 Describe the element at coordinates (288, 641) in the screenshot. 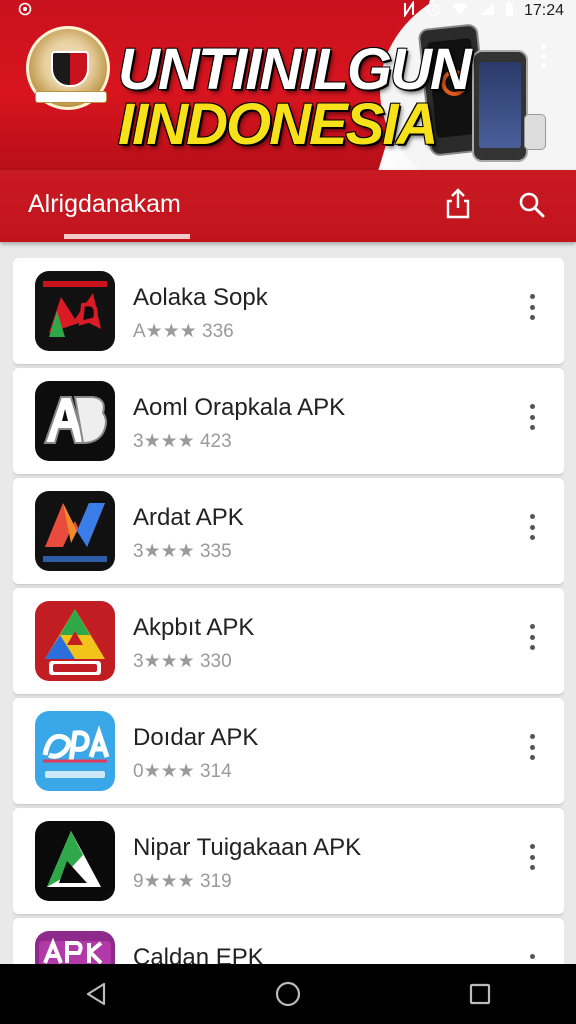

I see `list-item: Akpbıt APK 3★★★ 330` at that location.